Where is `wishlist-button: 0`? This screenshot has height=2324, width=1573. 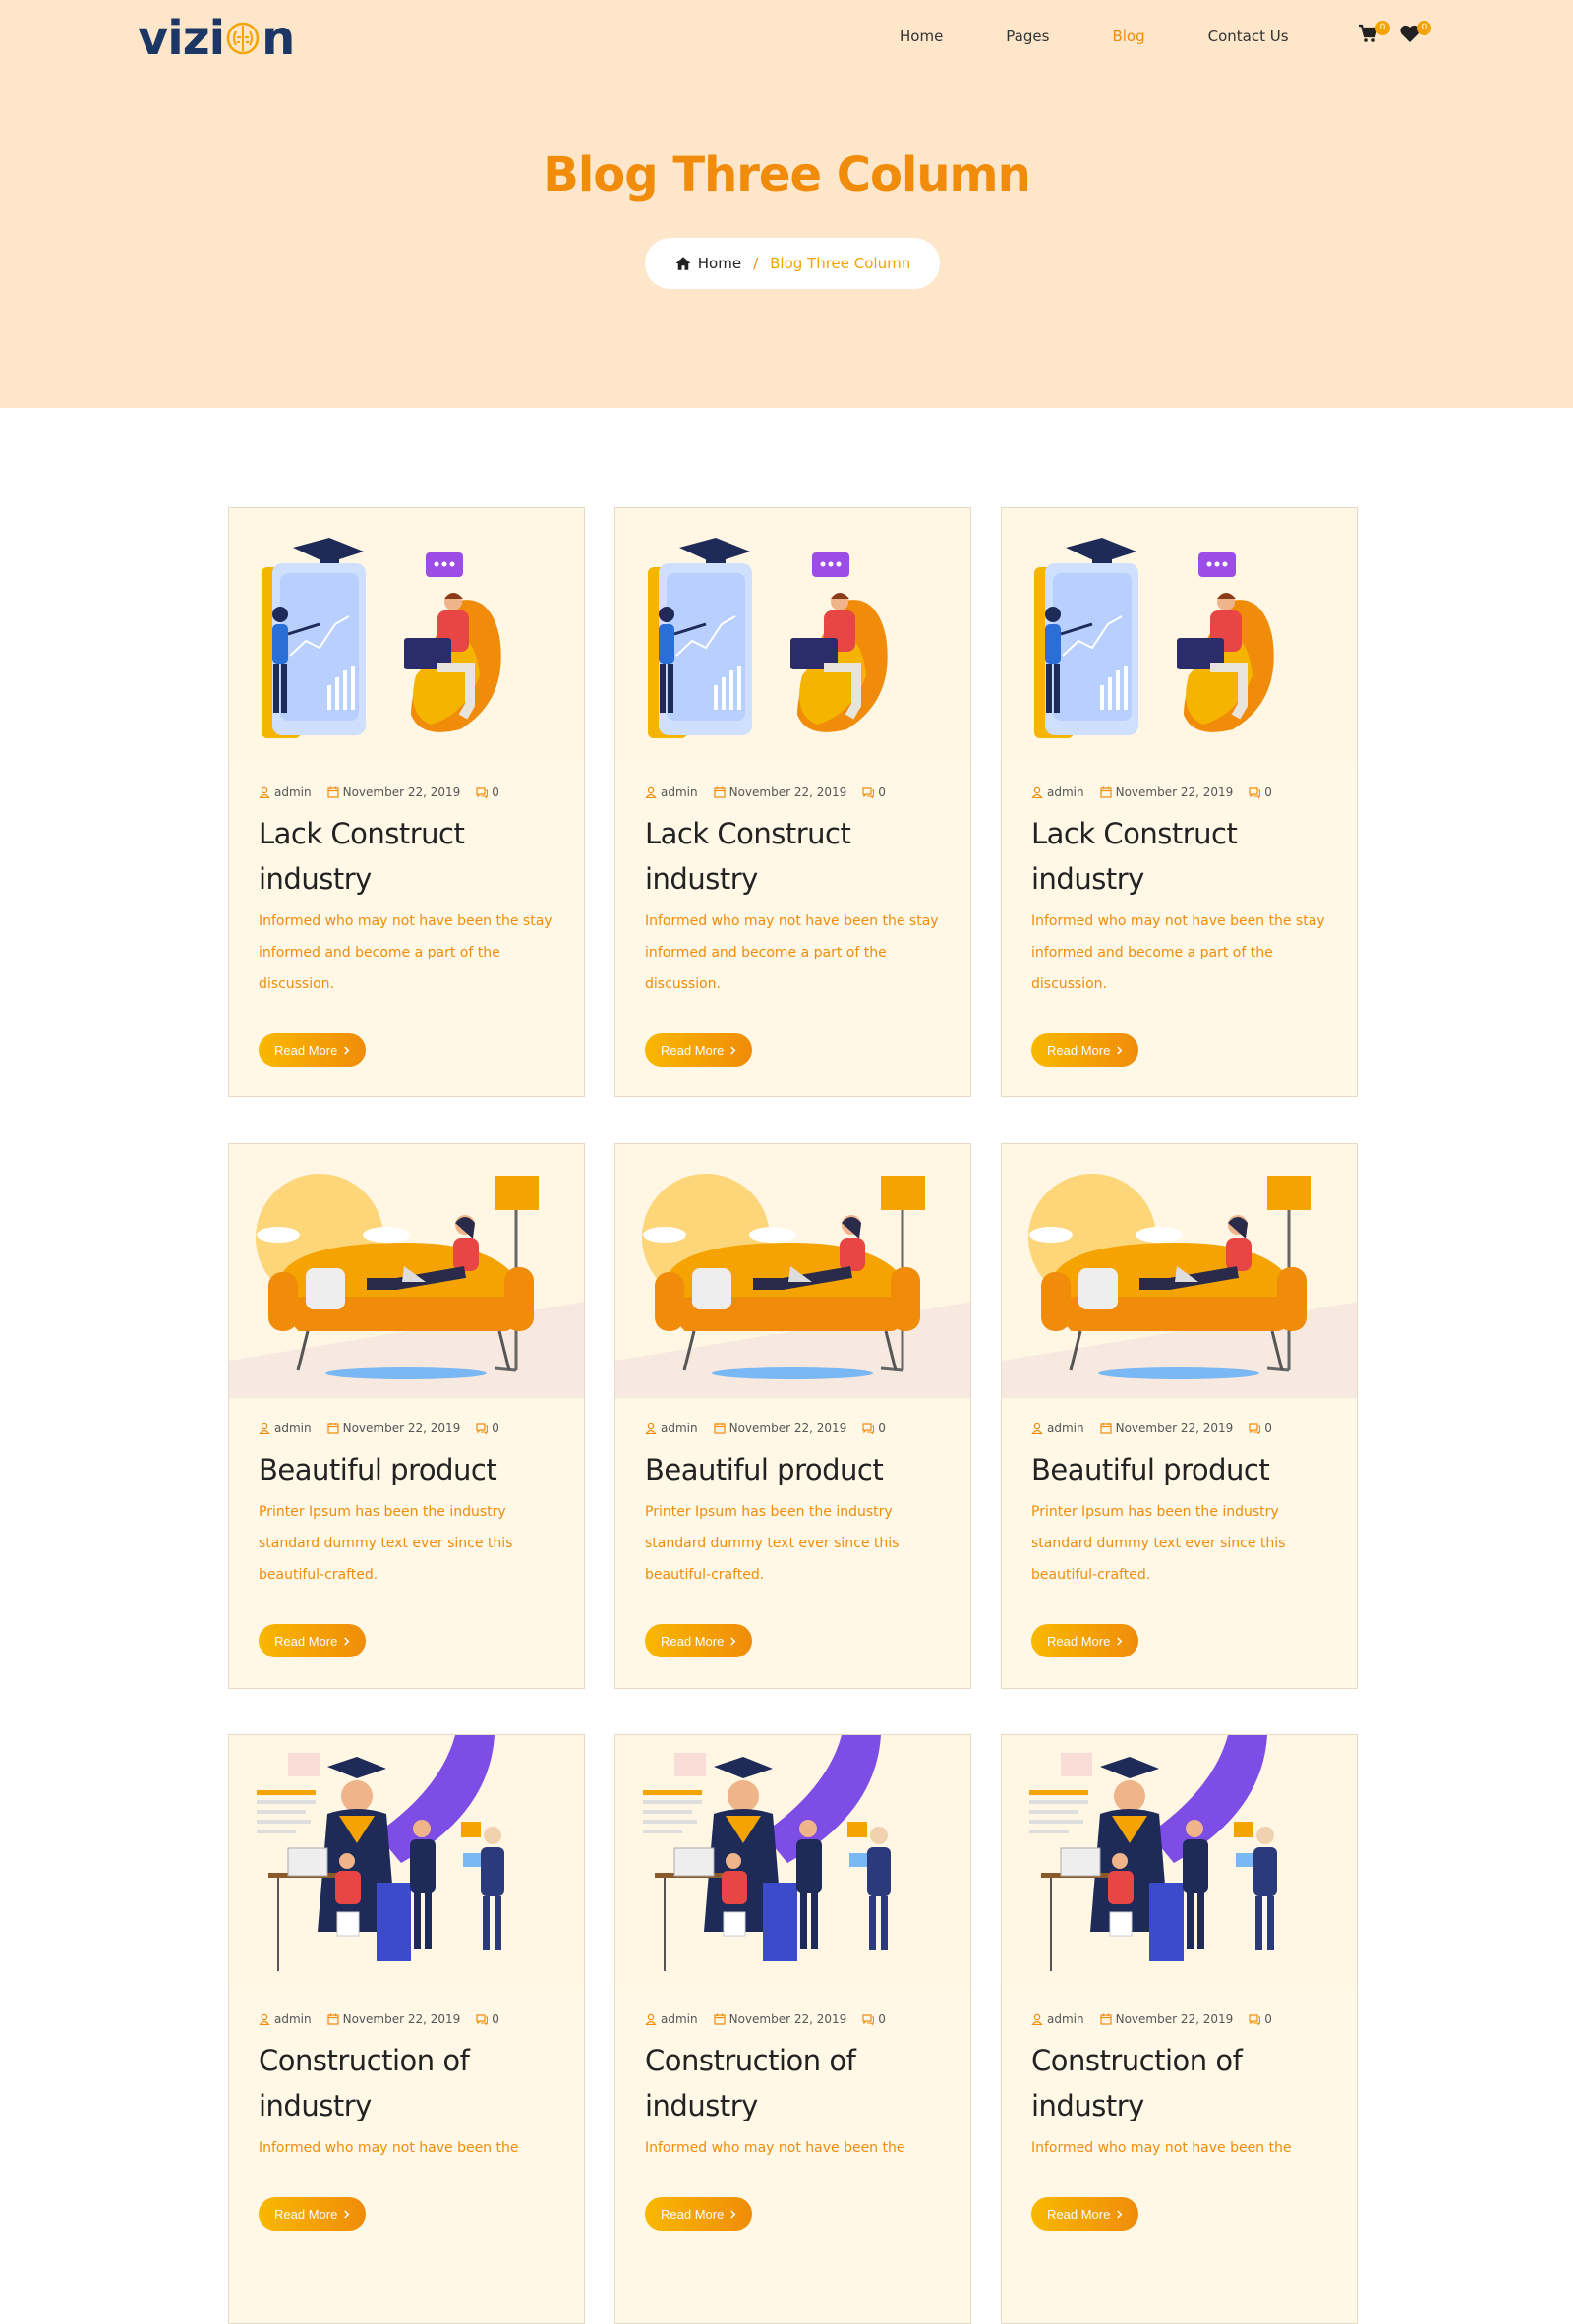 wishlist-button: 0 is located at coordinates (1414, 33).